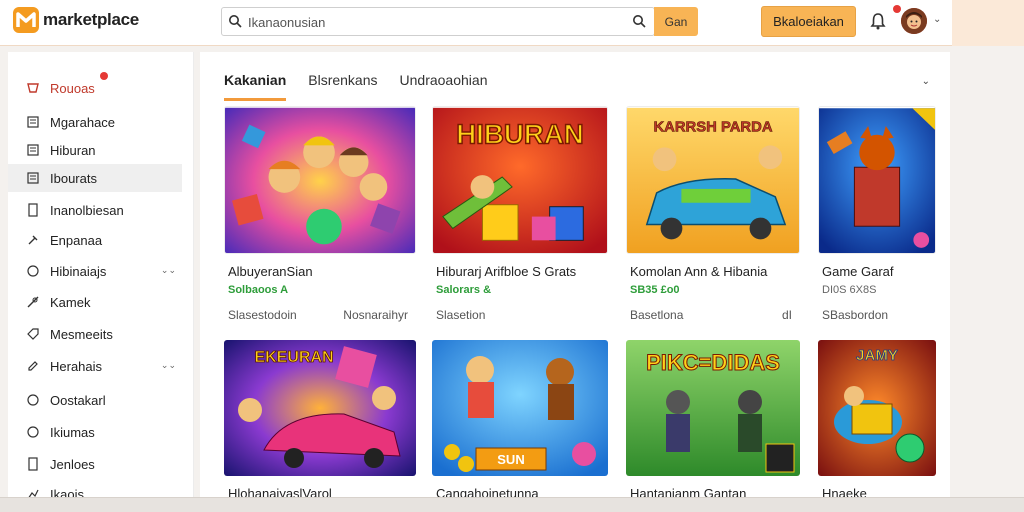  I want to click on product-thumbnail: EKEURAN, so click(320, 408).